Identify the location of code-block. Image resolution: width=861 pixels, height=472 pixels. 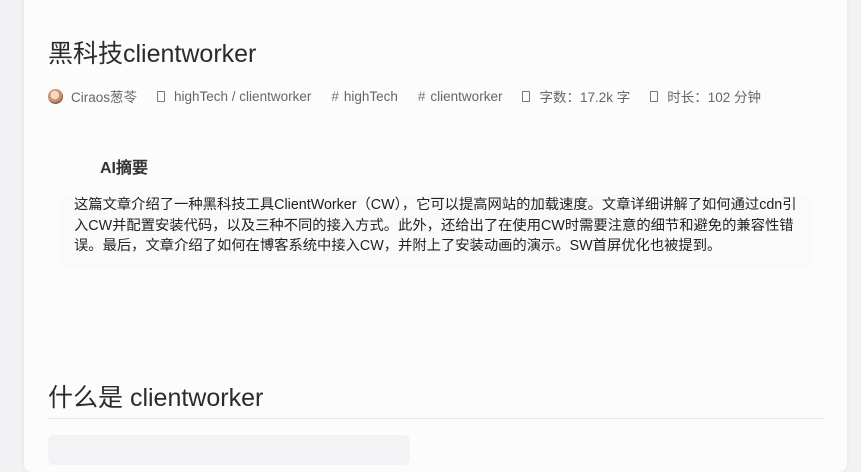
(229, 450).